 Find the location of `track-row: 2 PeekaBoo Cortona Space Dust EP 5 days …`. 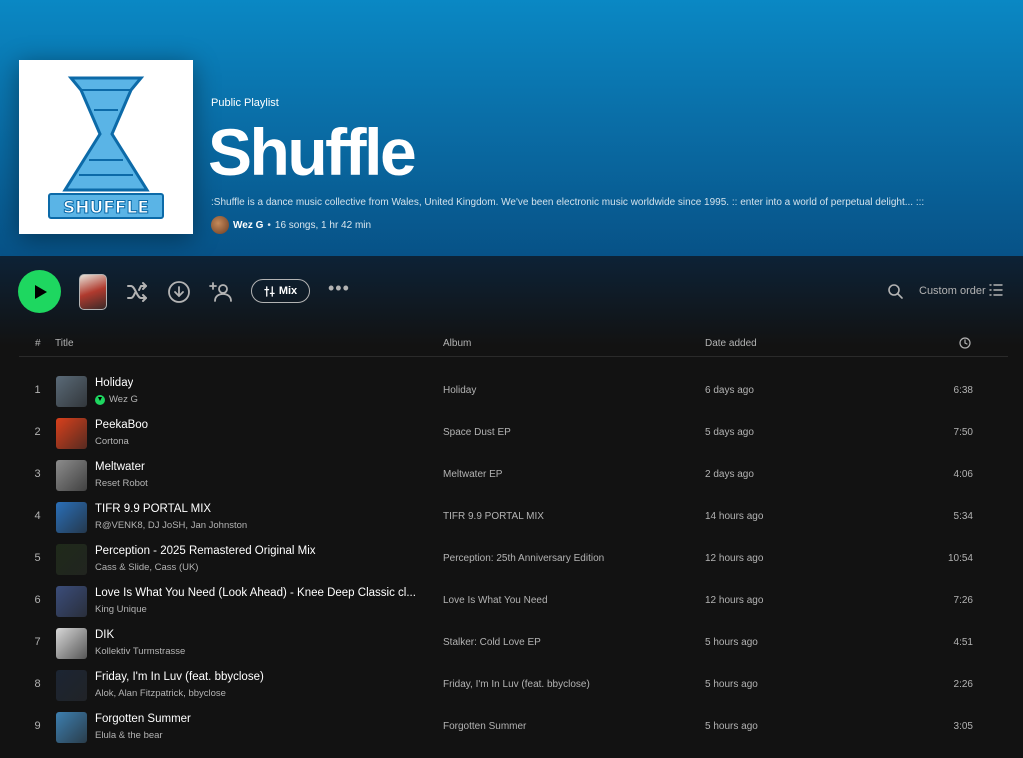

track-row: 2 PeekaBoo Cortona Space Dust EP 5 days … is located at coordinates (513, 434).